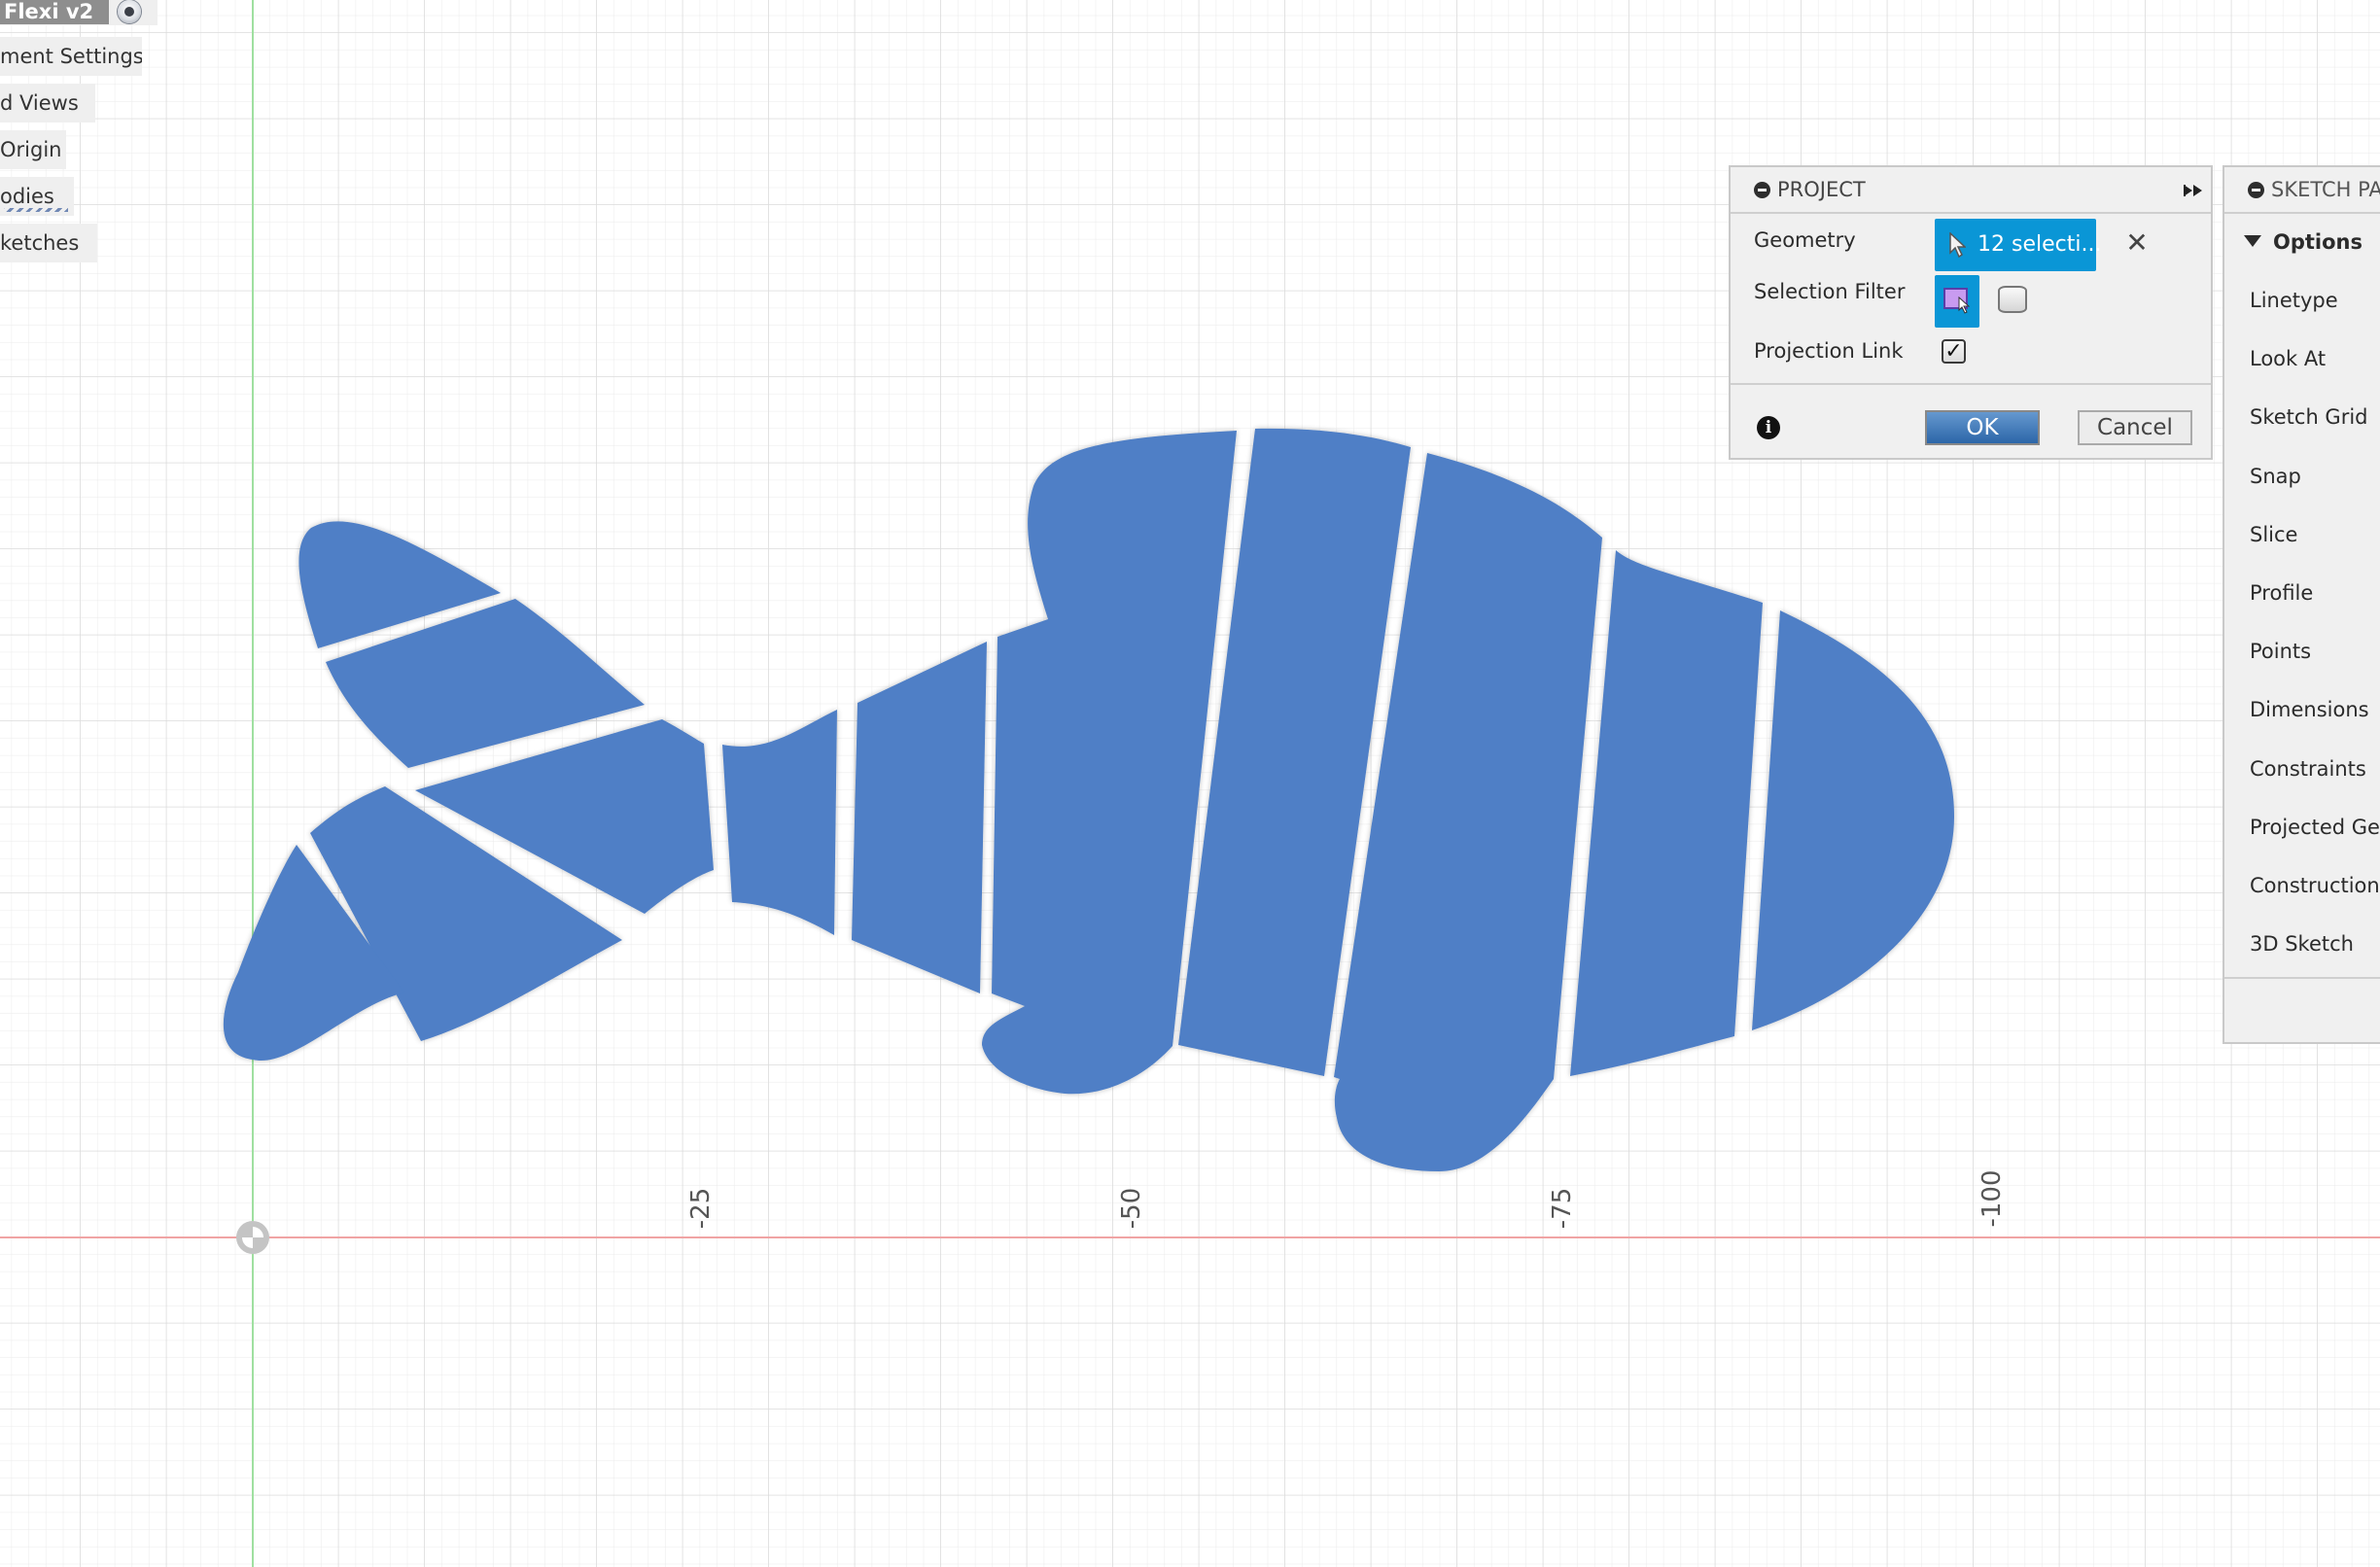 This screenshot has width=2380, height=1567. I want to click on palette-item-projected-geometries: Projected Ge, so click(2315, 827).